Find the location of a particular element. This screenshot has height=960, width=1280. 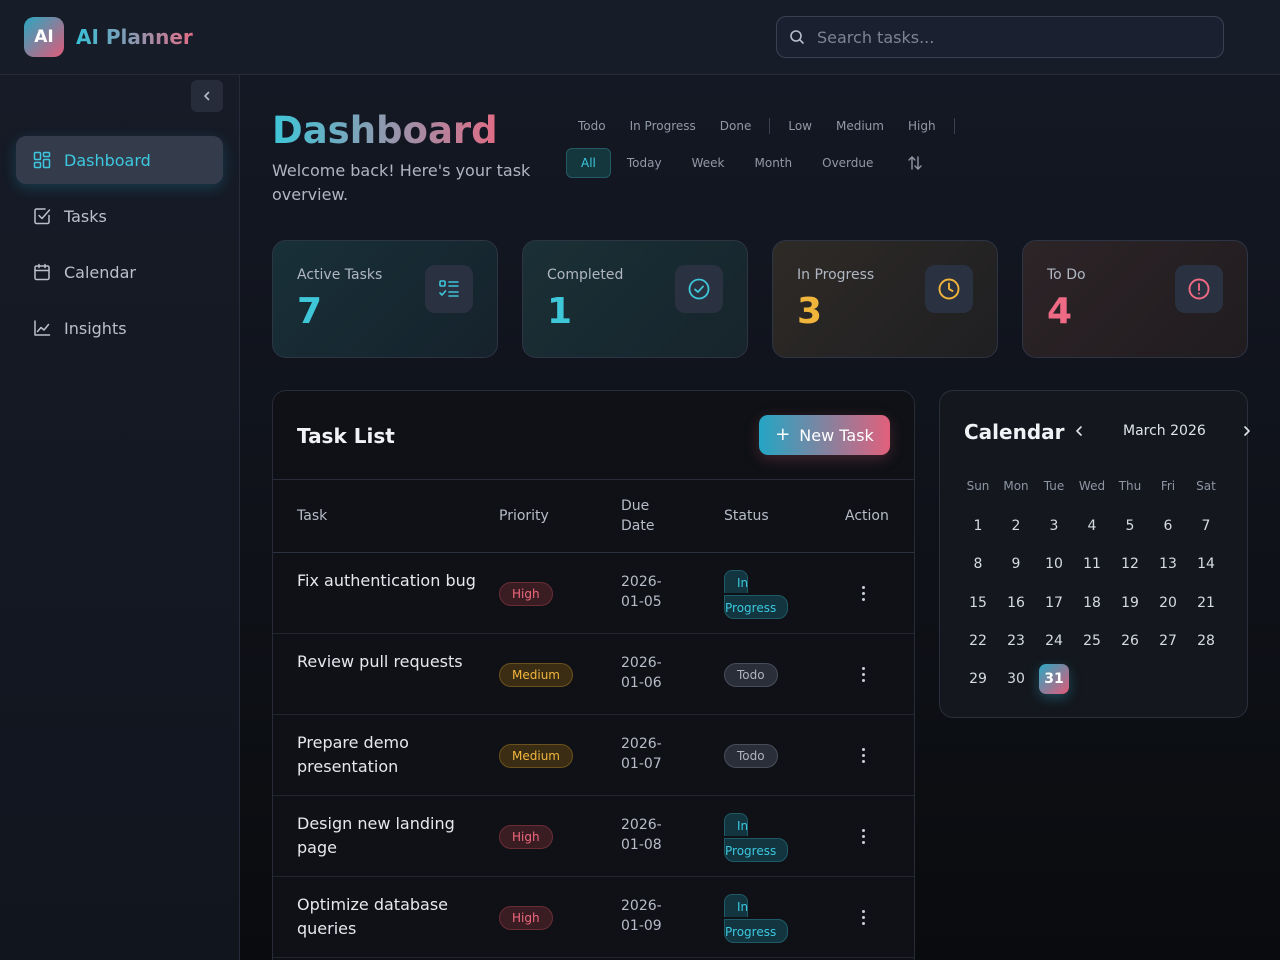

stat-value: 7 is located at coordinates (310, 311).